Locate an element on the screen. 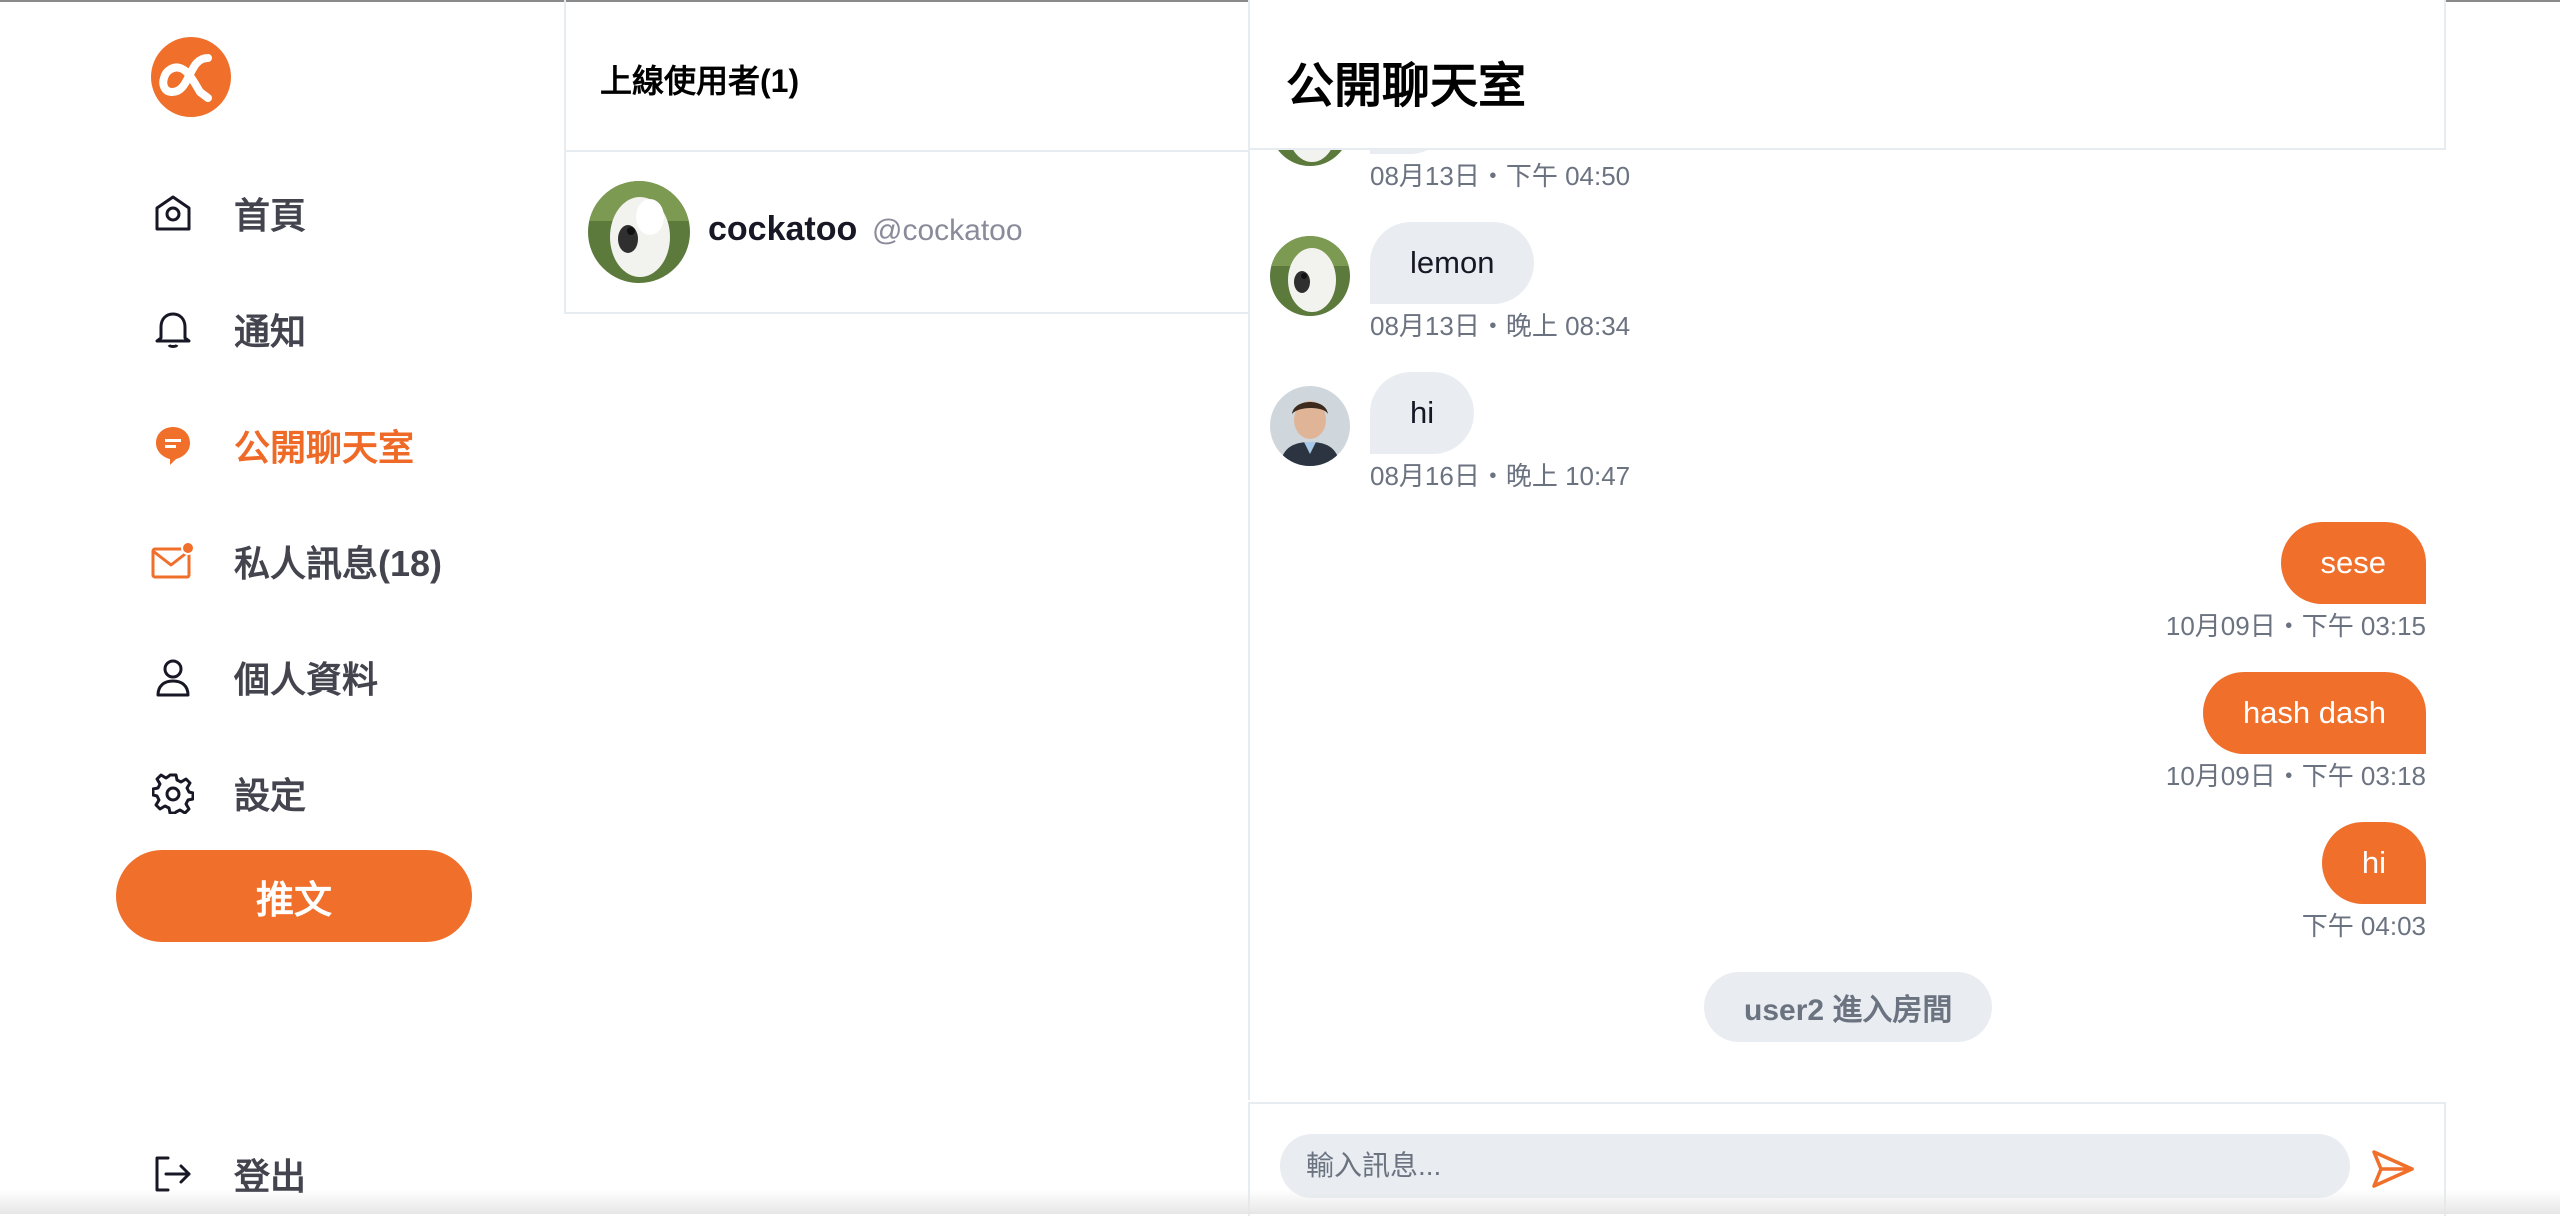  message-bubble is located at coordinates (1410, 152).